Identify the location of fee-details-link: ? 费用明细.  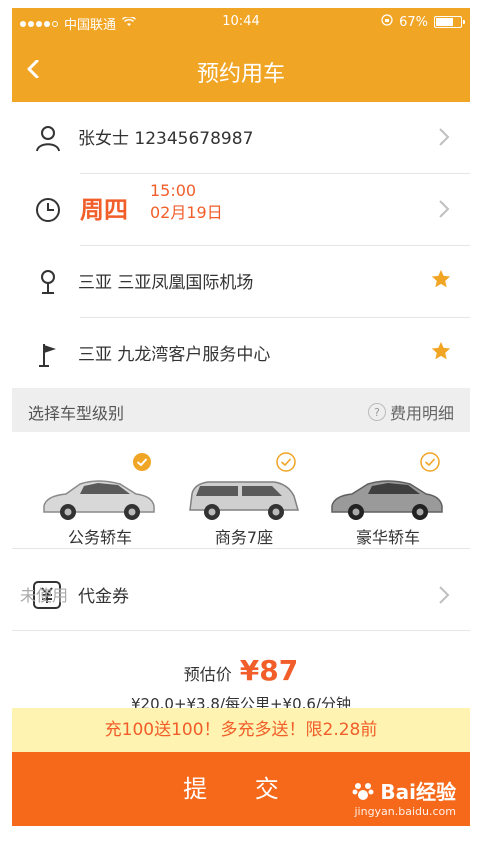
(410, 412).